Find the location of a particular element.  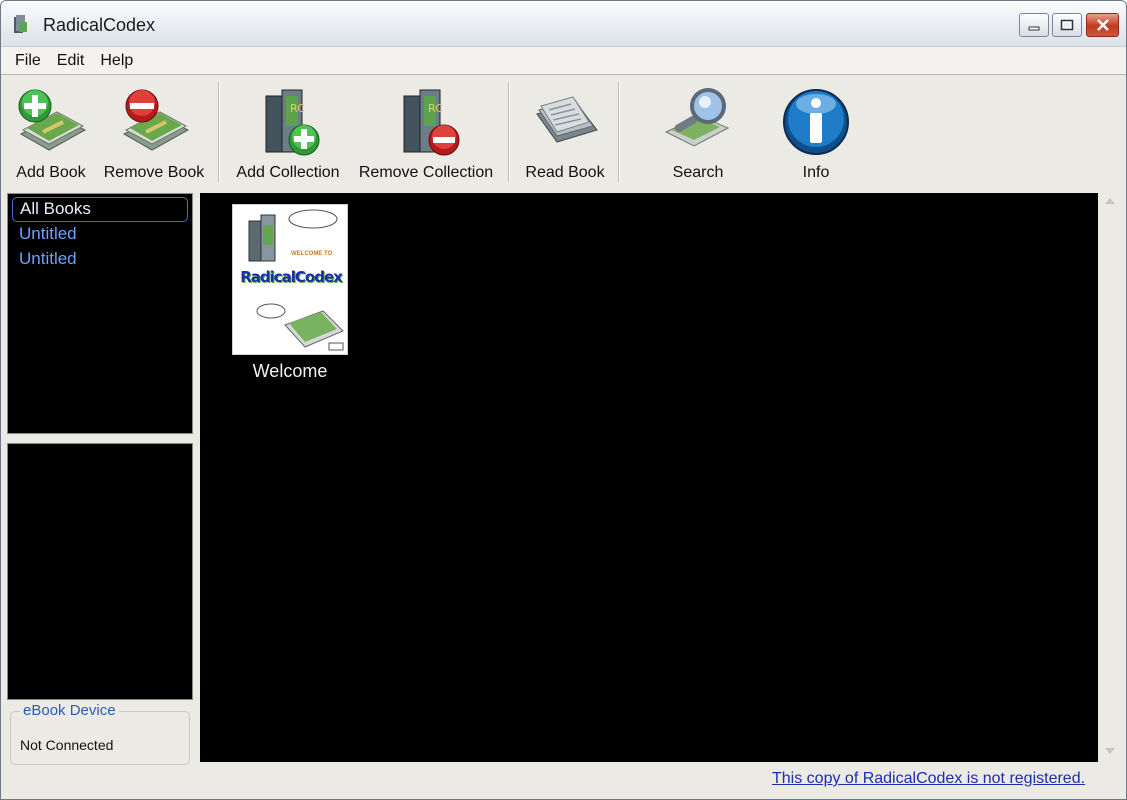

add-collection-button: RC Add Collection is located at coordinates (288, 133).